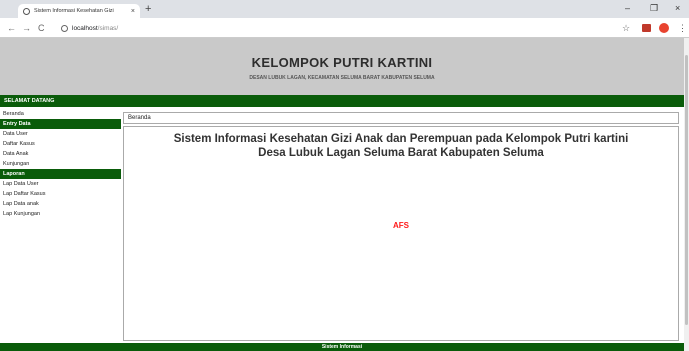 The image size is (689, 351). I want to click on breadcrumb-label: Beranda, so click(139, 118).